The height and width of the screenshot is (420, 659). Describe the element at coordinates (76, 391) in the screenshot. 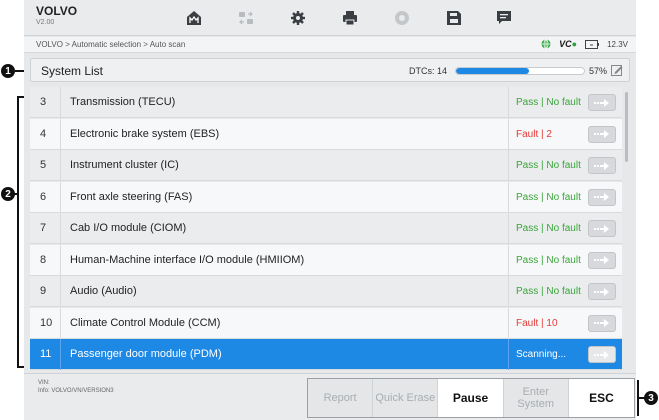

I see `vehicle-info-text: Info: VOLVO/VN/VERSION3` at that location.